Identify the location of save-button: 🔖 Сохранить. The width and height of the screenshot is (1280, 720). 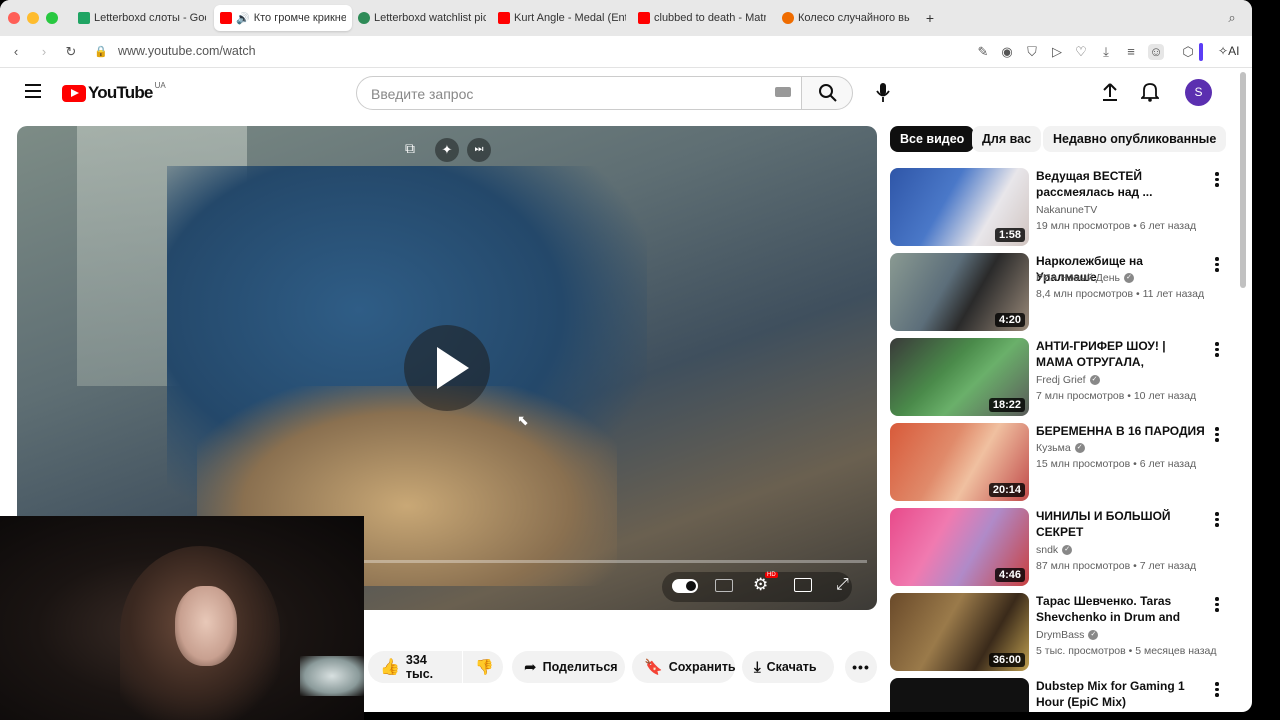
(684, 667).